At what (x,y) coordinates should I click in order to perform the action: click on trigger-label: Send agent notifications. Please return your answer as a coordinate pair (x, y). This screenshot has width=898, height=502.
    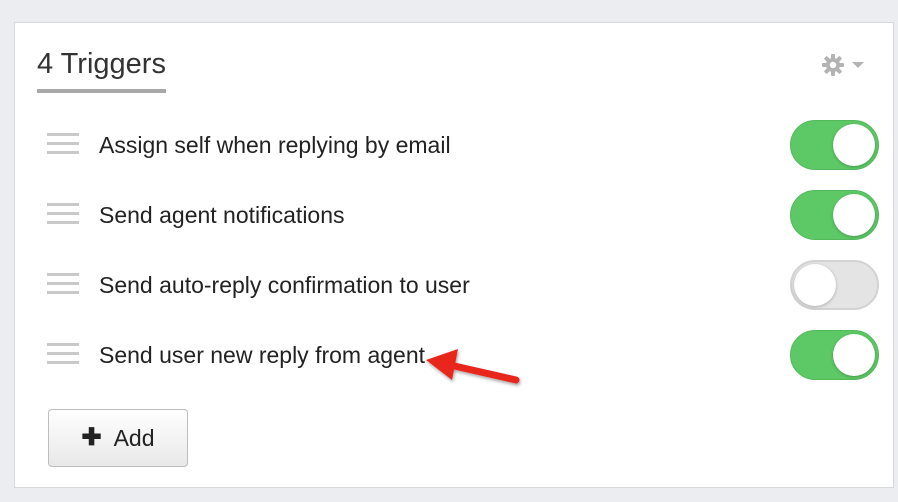
    Looking at the image, I should click on (222, 215).